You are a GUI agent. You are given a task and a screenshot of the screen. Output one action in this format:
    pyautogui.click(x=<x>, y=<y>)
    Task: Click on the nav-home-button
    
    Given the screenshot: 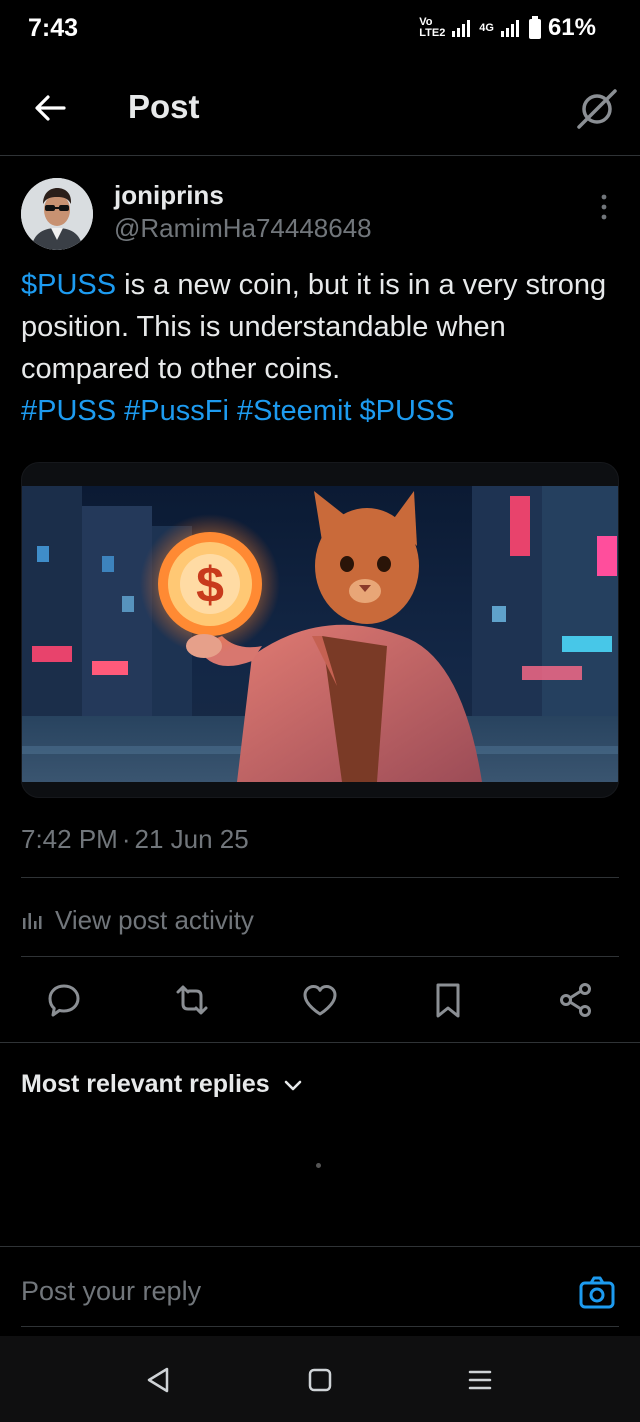 What is the action you would take?
    pyautogui.click(x=320, y=1380)
    